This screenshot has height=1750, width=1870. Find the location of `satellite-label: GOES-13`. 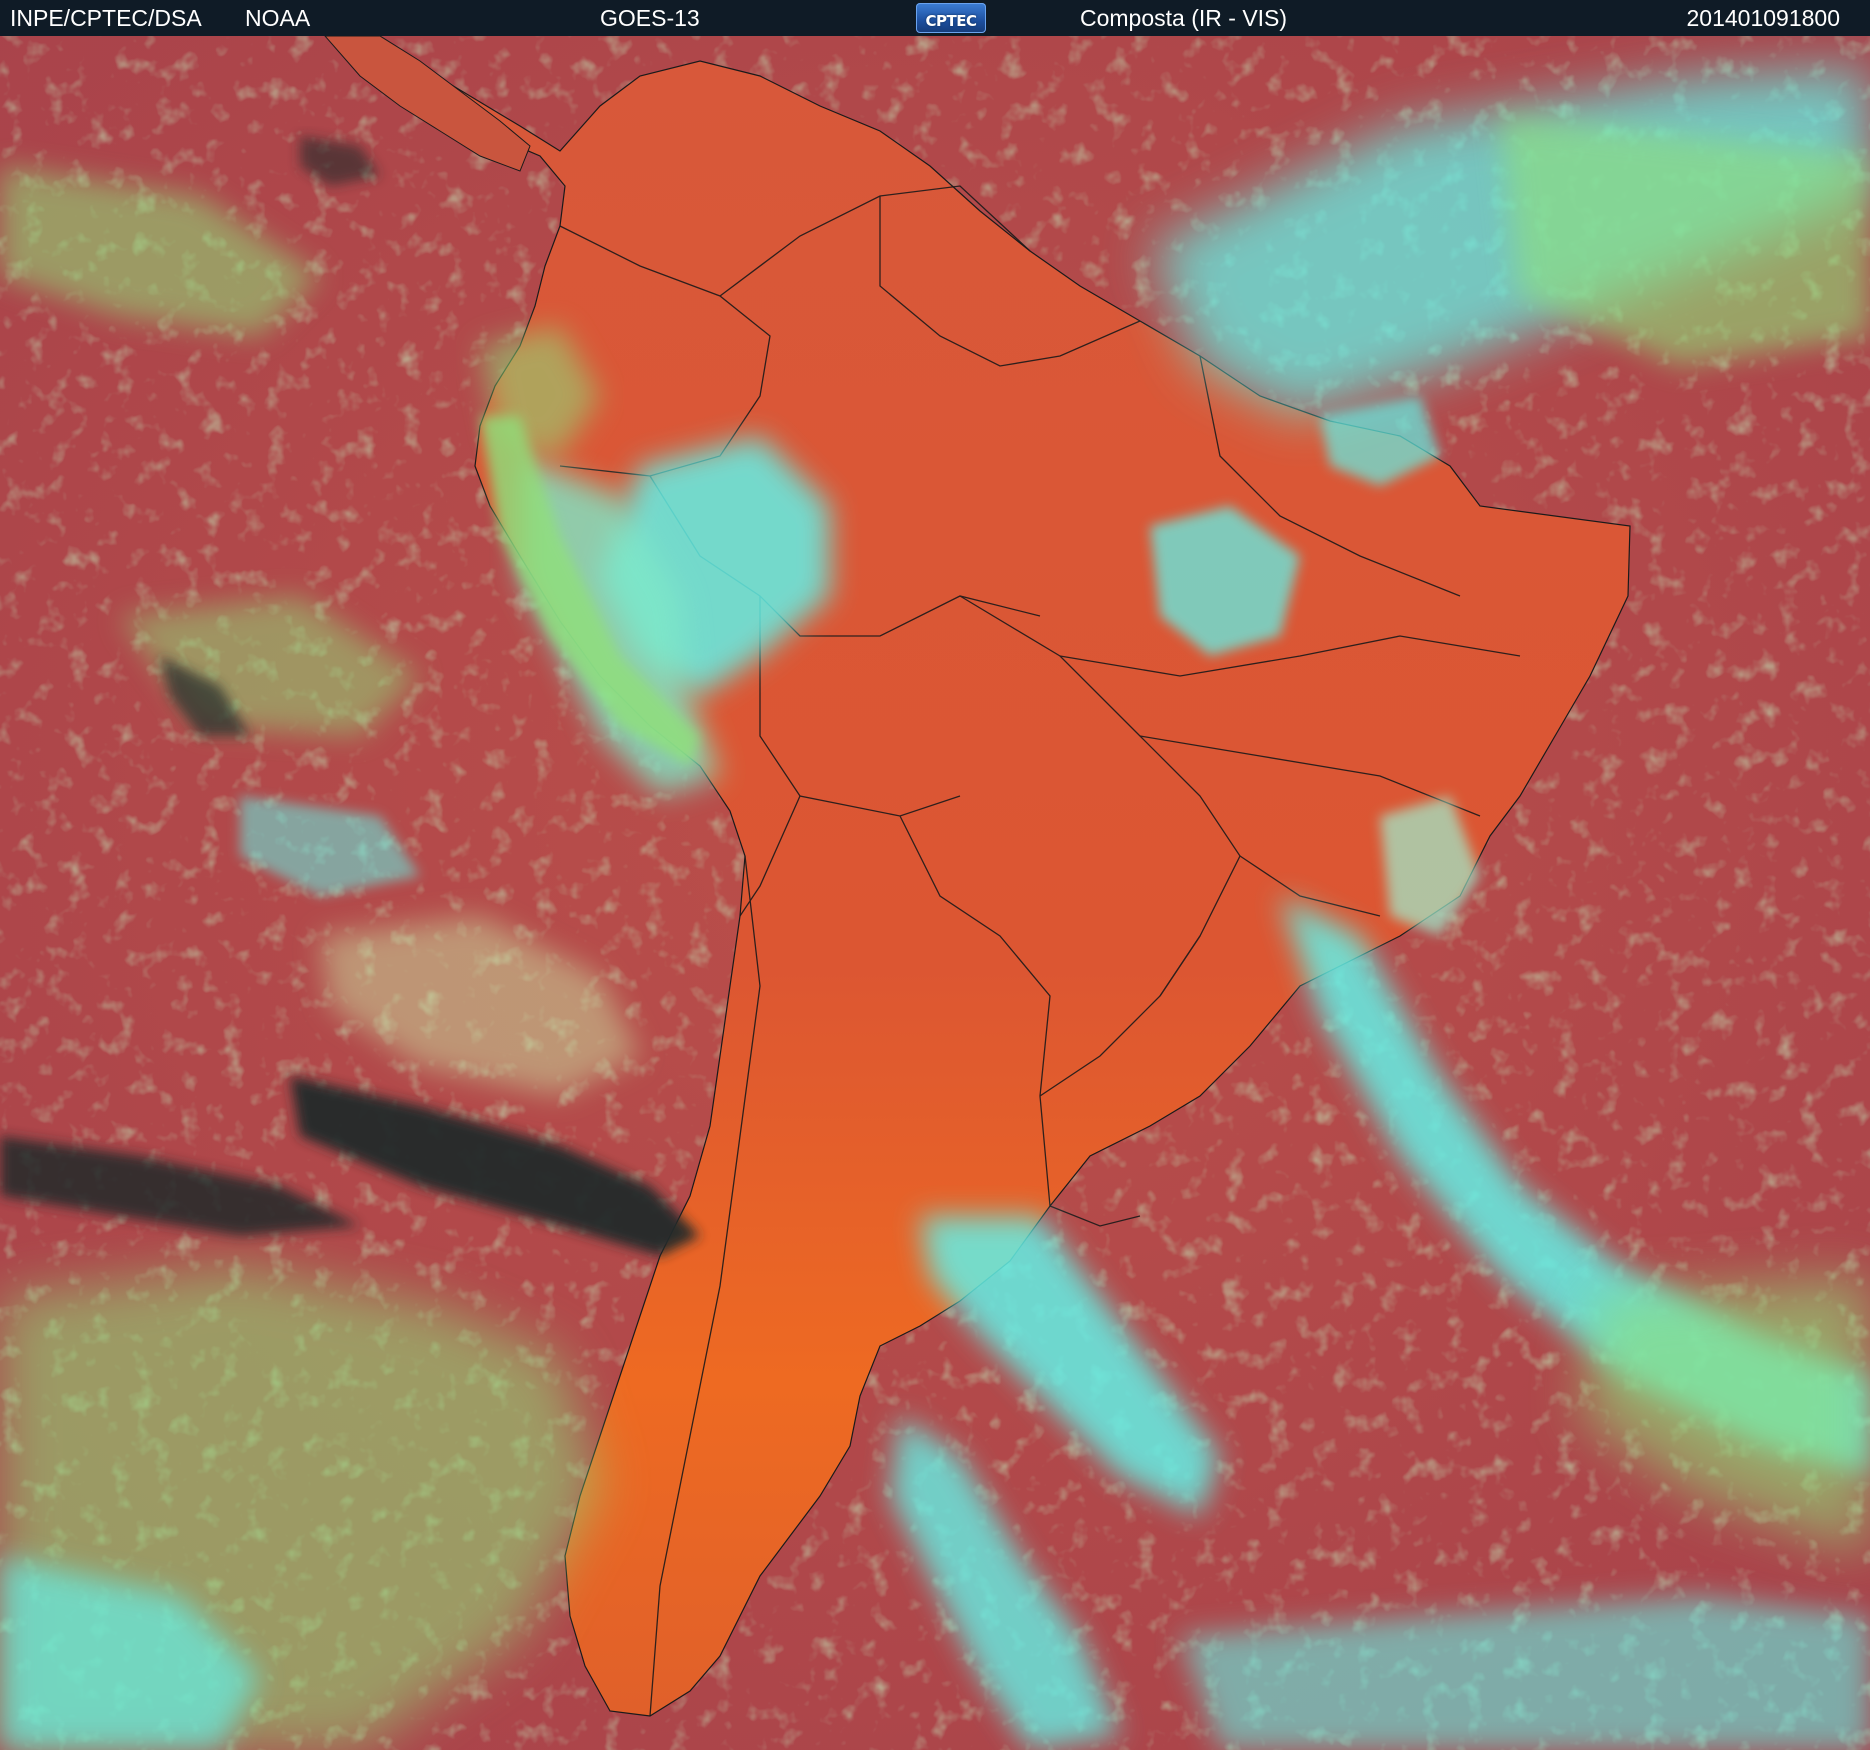

satellite-label: GOES-13 is located at coordinates (650, 18).